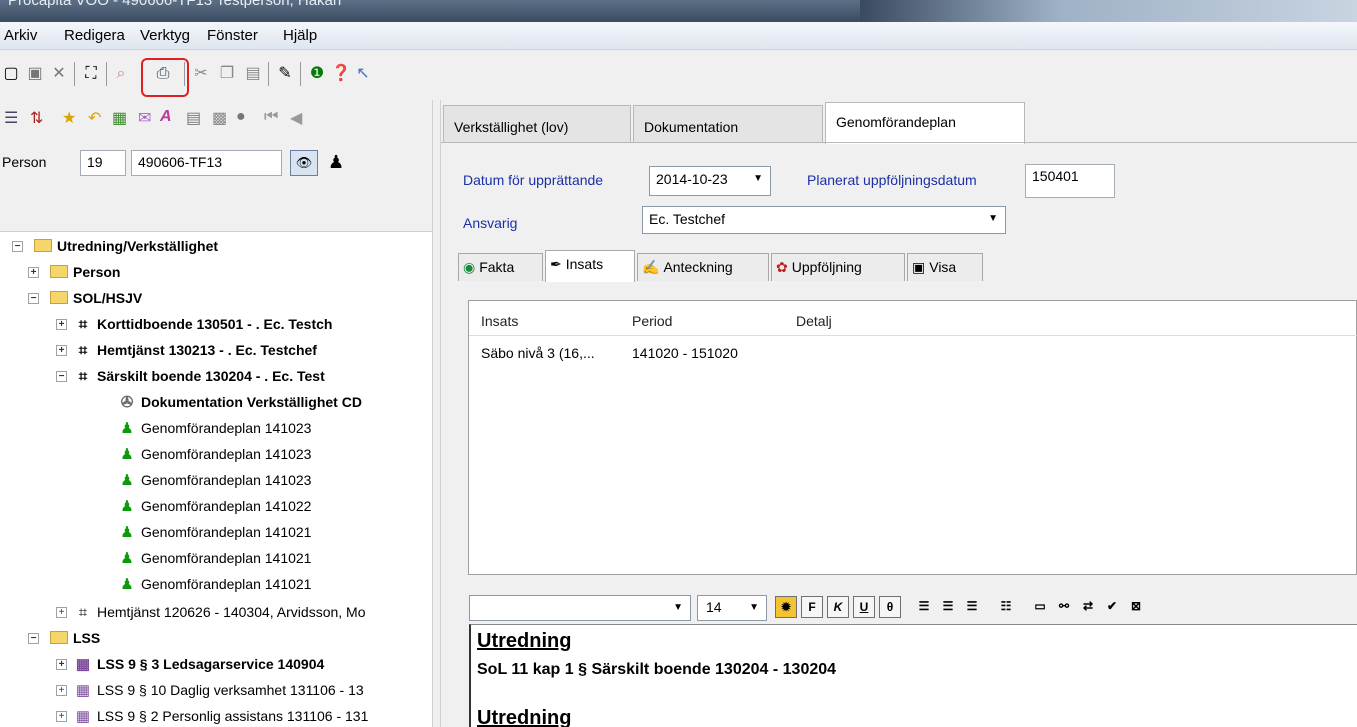 The height and width of the screenshot is (727, 1357). Describe the element at coordinates (190, 376) in the screenshot. I see `tree-sarskilt-boende: − ⌗ Särskilt boende 130204 - . Ec. Test` at that location.